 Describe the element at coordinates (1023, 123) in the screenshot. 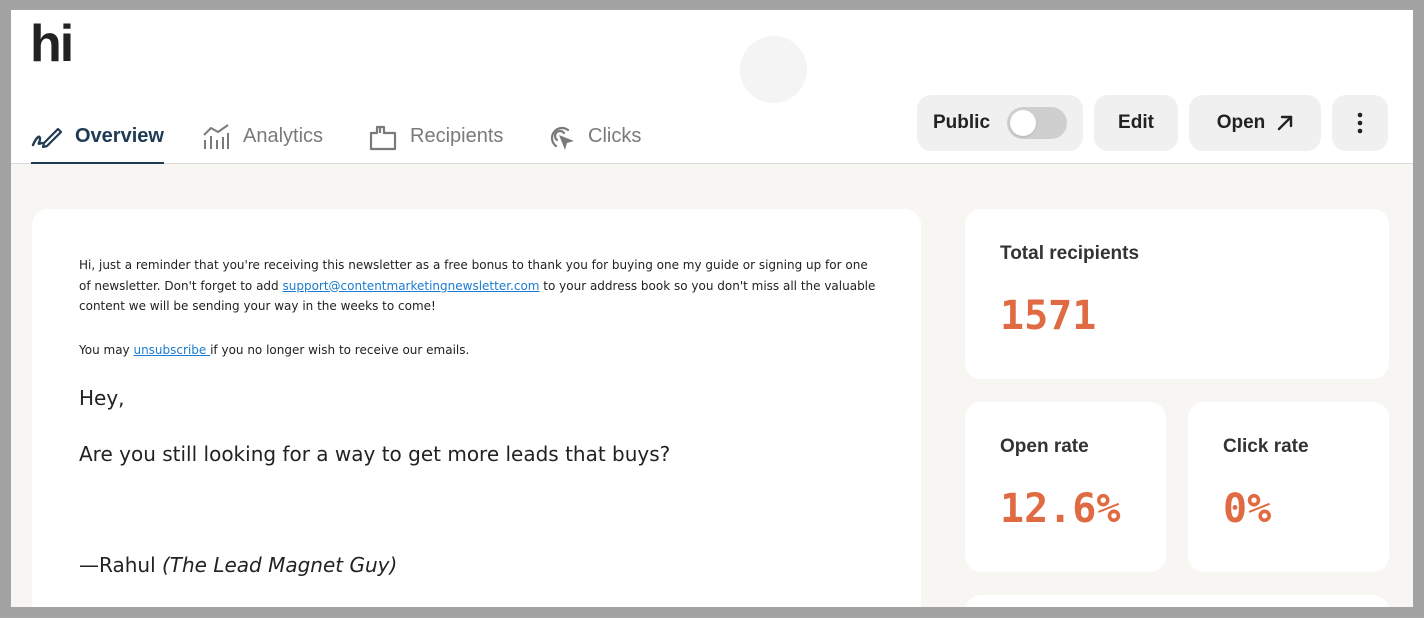

I see `toggle-knob` at that location.